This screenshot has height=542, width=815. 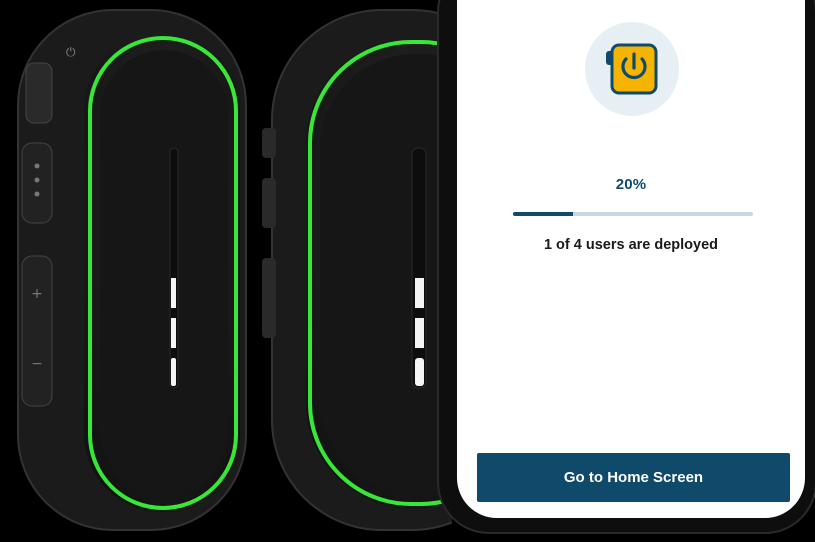 What do you see at coordinates (633, 477) in the screenshot?
I see `go-to-home-screen-button: Go to Home Screen` at bounding box center [633, 477].